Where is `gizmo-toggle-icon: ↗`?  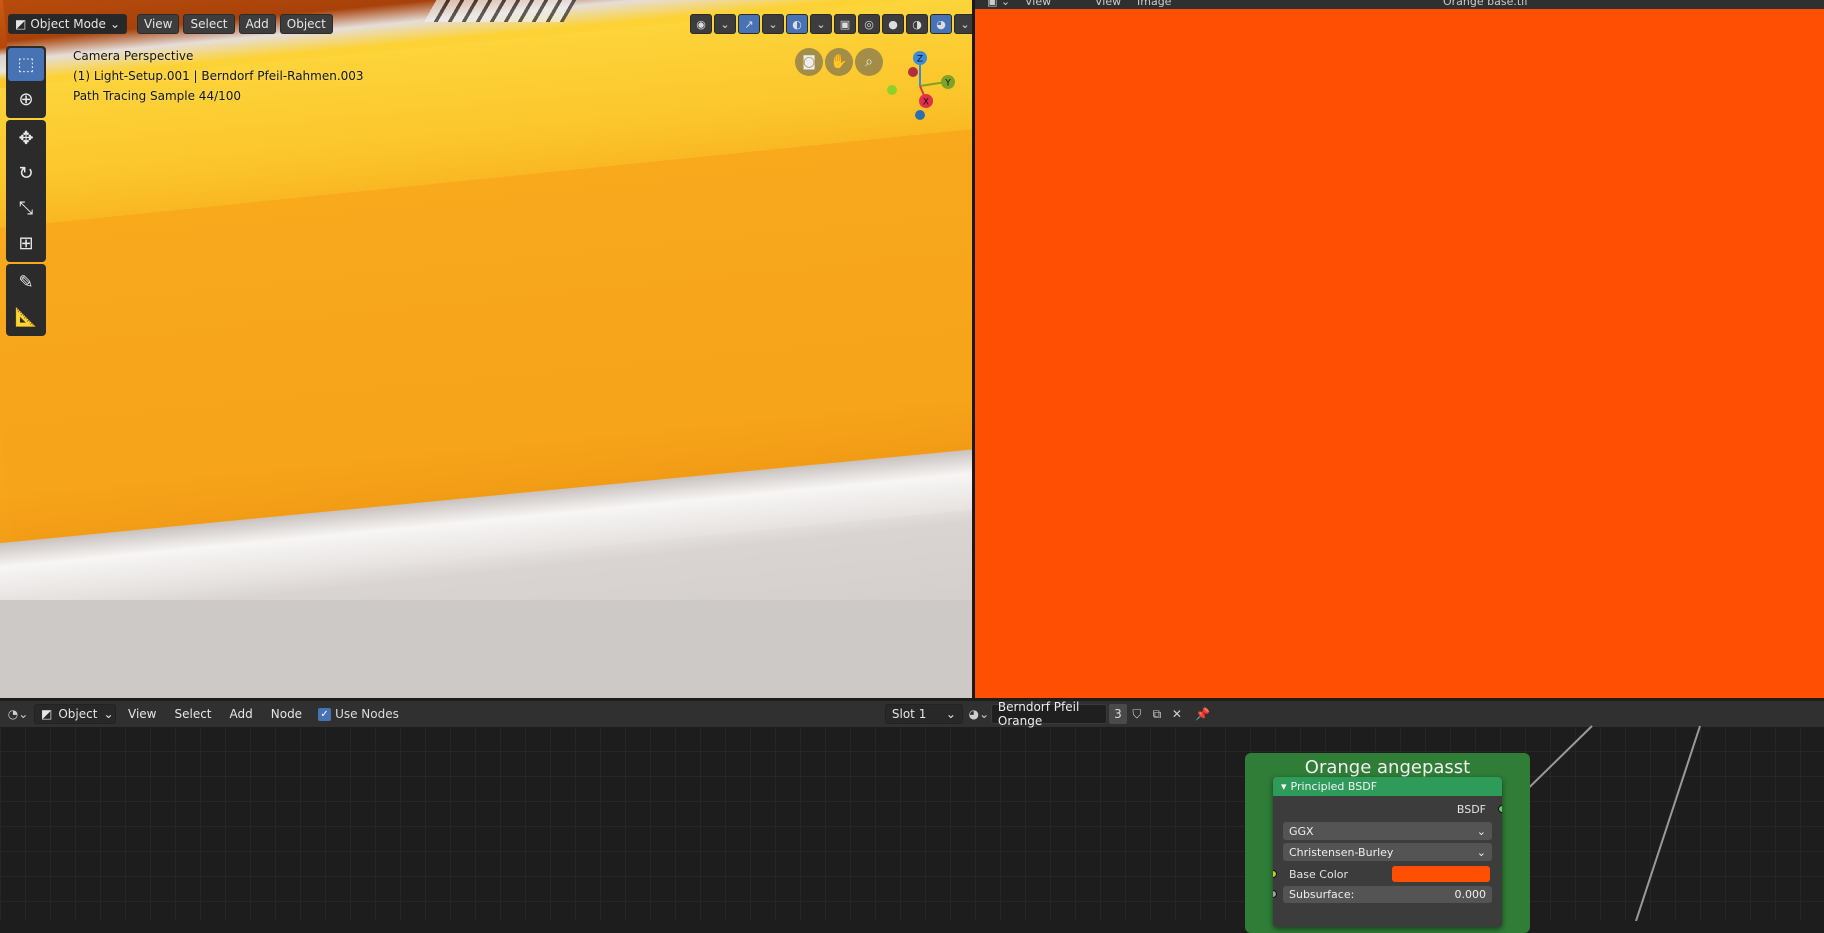
gizmo-toggle-icon: ↗ is located at coordinates (749, 24).